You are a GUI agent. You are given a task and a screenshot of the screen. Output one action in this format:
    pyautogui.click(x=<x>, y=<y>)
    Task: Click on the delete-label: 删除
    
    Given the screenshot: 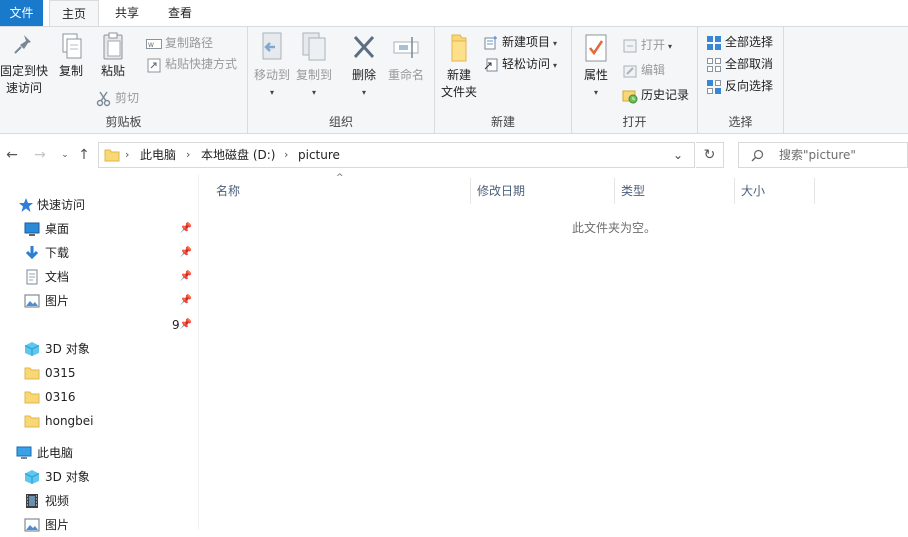 What is the action you would take?
    pyautogui.click(x=363, y=75)
    